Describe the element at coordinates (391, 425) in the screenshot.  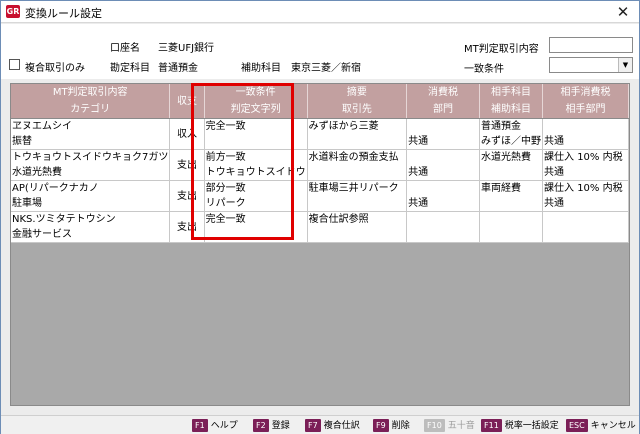
I see `f9-delete-button: F9 削除` at that location.